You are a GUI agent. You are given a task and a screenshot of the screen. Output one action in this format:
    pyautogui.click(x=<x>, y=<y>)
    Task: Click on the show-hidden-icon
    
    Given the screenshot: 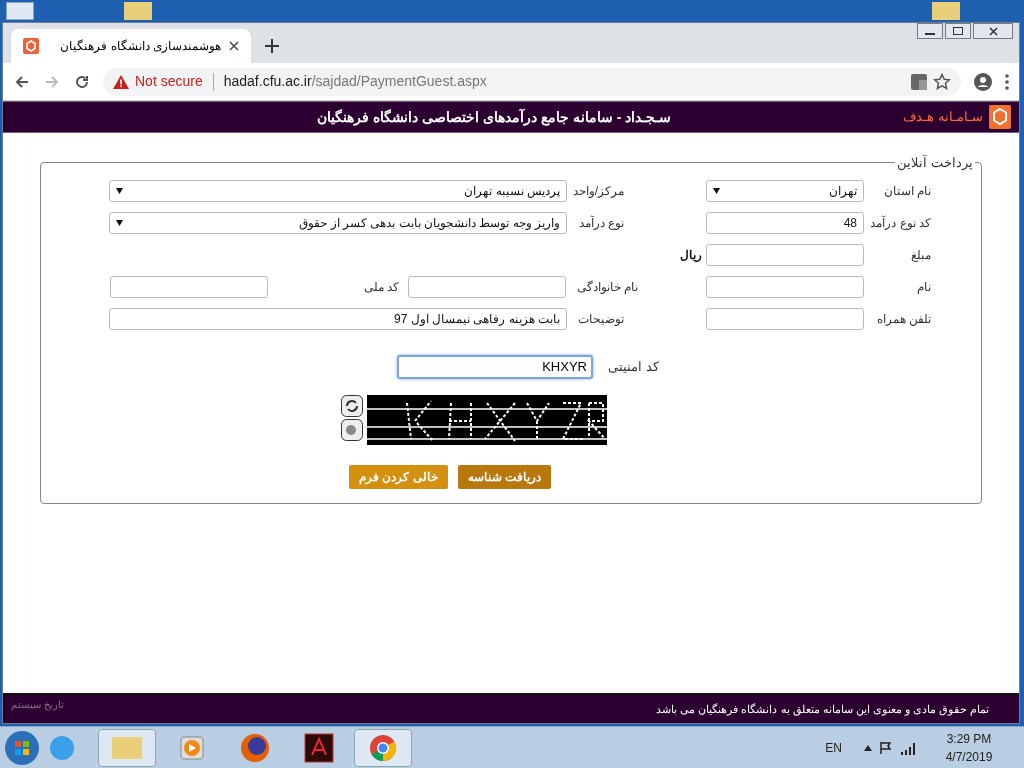 What is the action you would take?
    pyautogui.click(x=868, y=747)
    